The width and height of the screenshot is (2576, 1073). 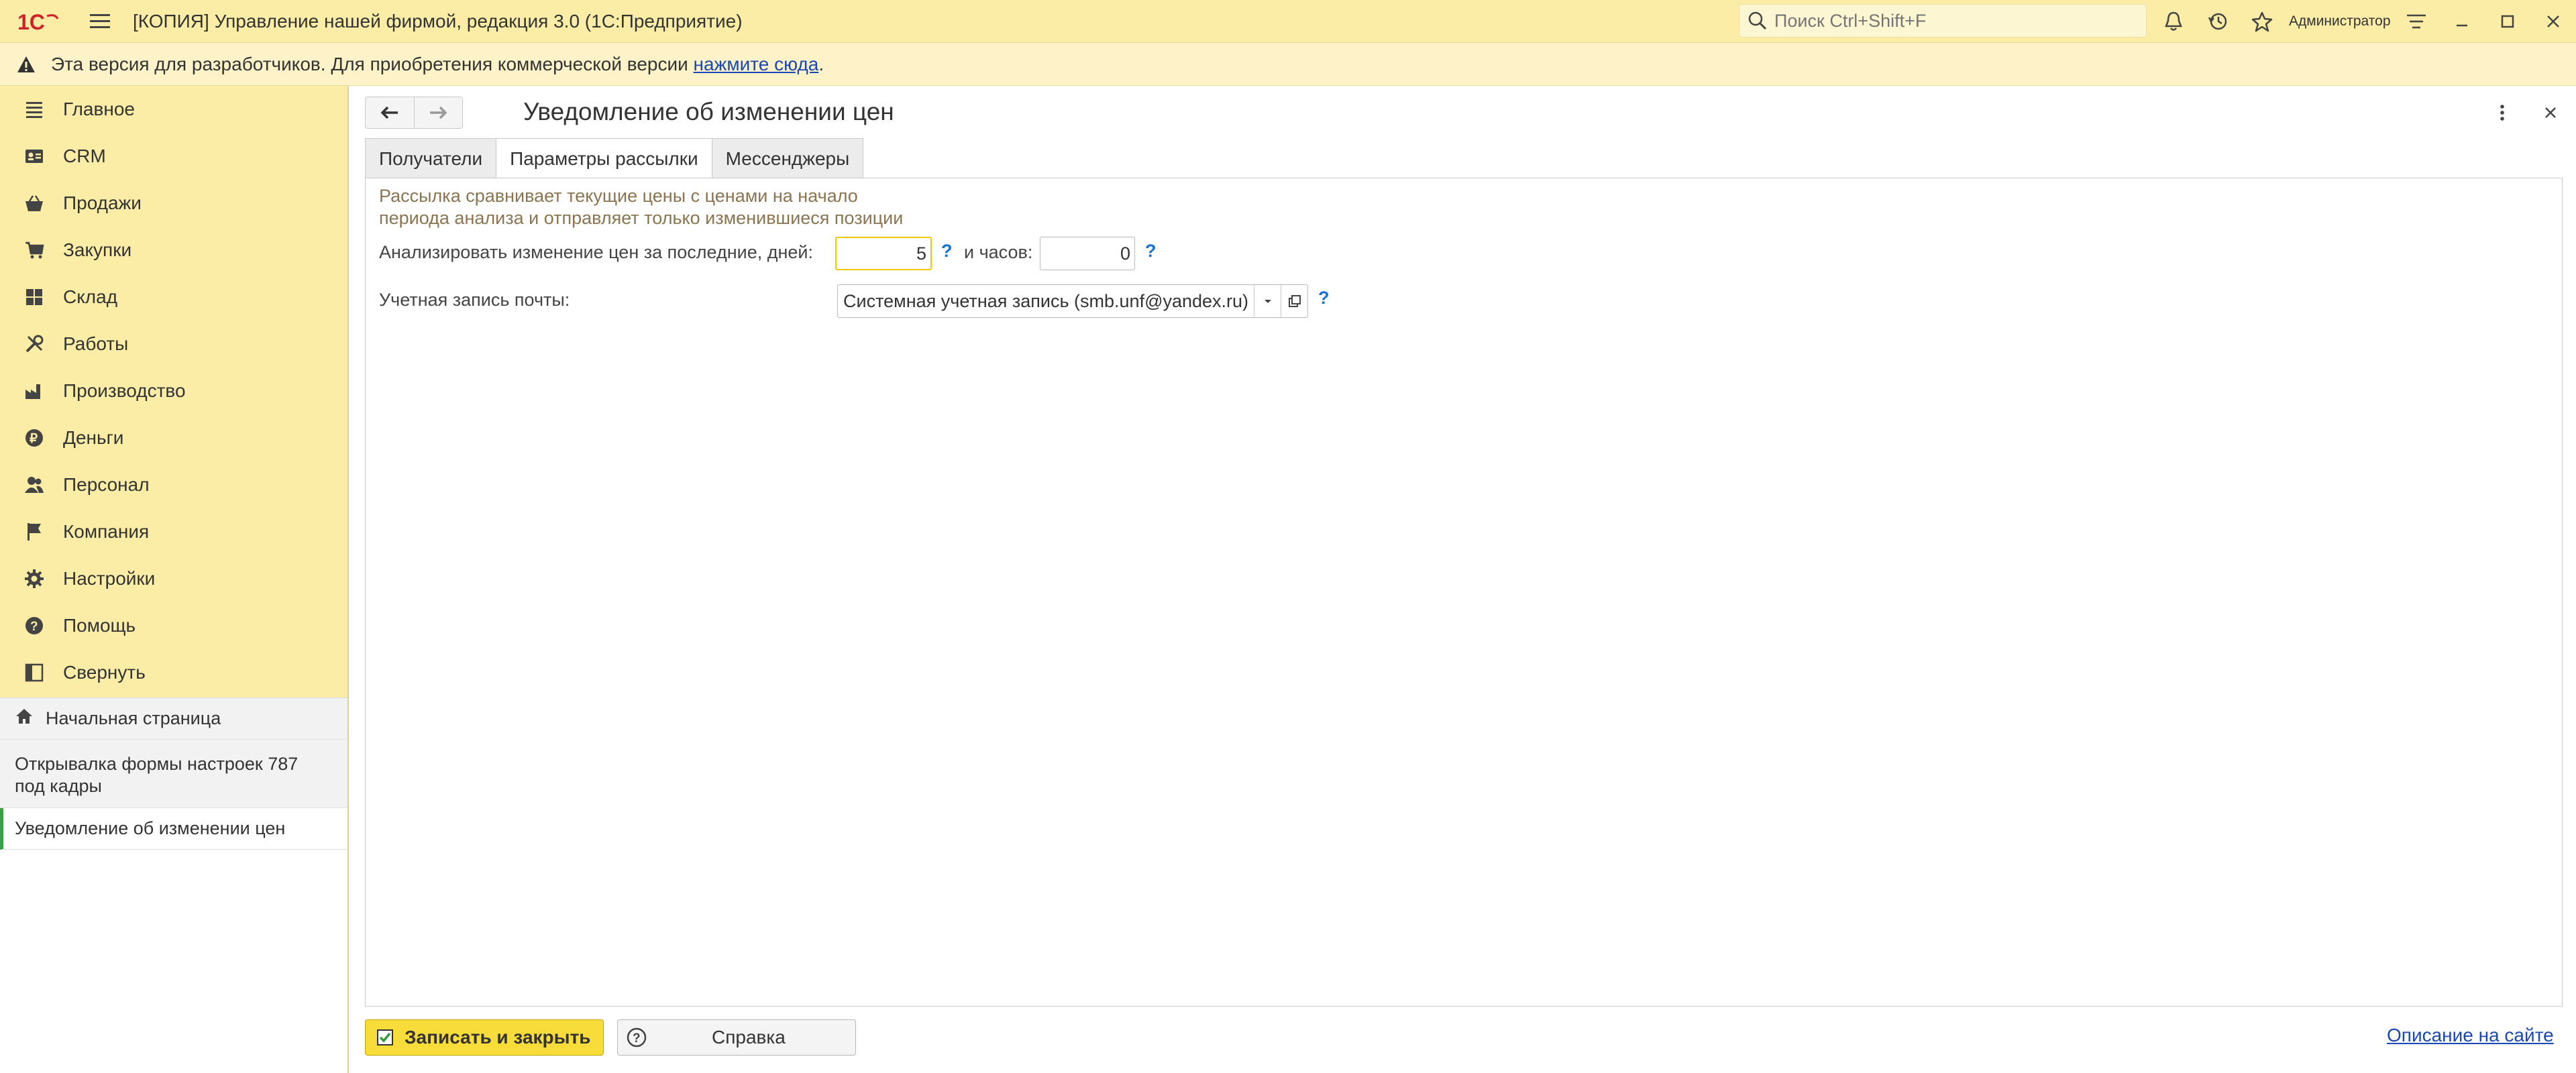 I want to click on cart-icon, so click(x=34, y=251).